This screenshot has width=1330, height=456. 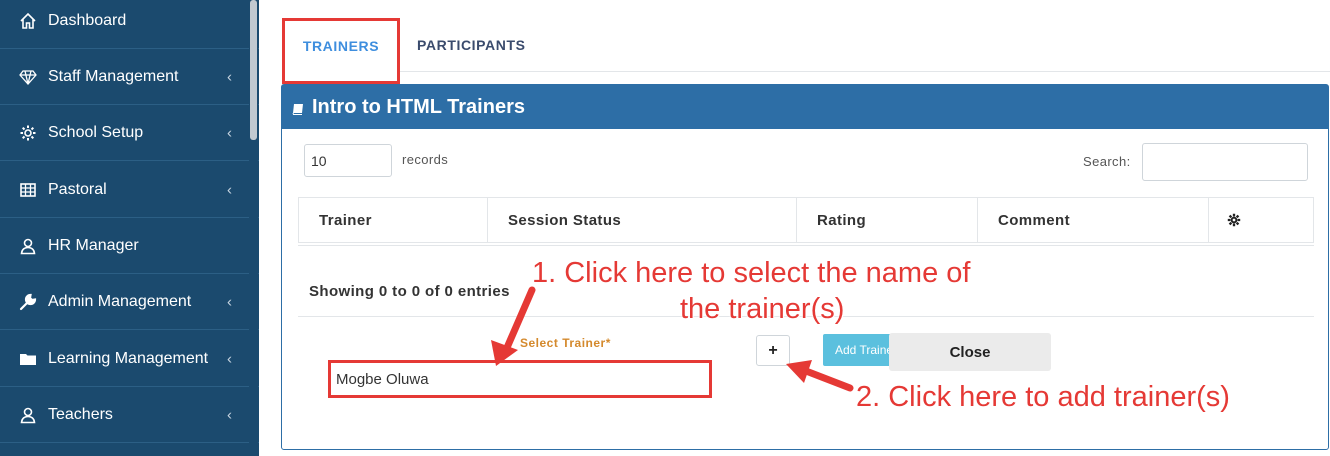 I want to click on sidebar-scrollbar, so click(x=253, y=70).